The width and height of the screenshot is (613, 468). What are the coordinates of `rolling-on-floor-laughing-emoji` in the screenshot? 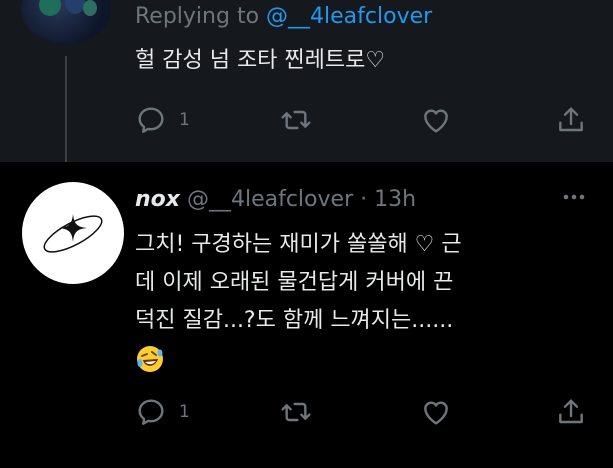 It's located at (150, 359).